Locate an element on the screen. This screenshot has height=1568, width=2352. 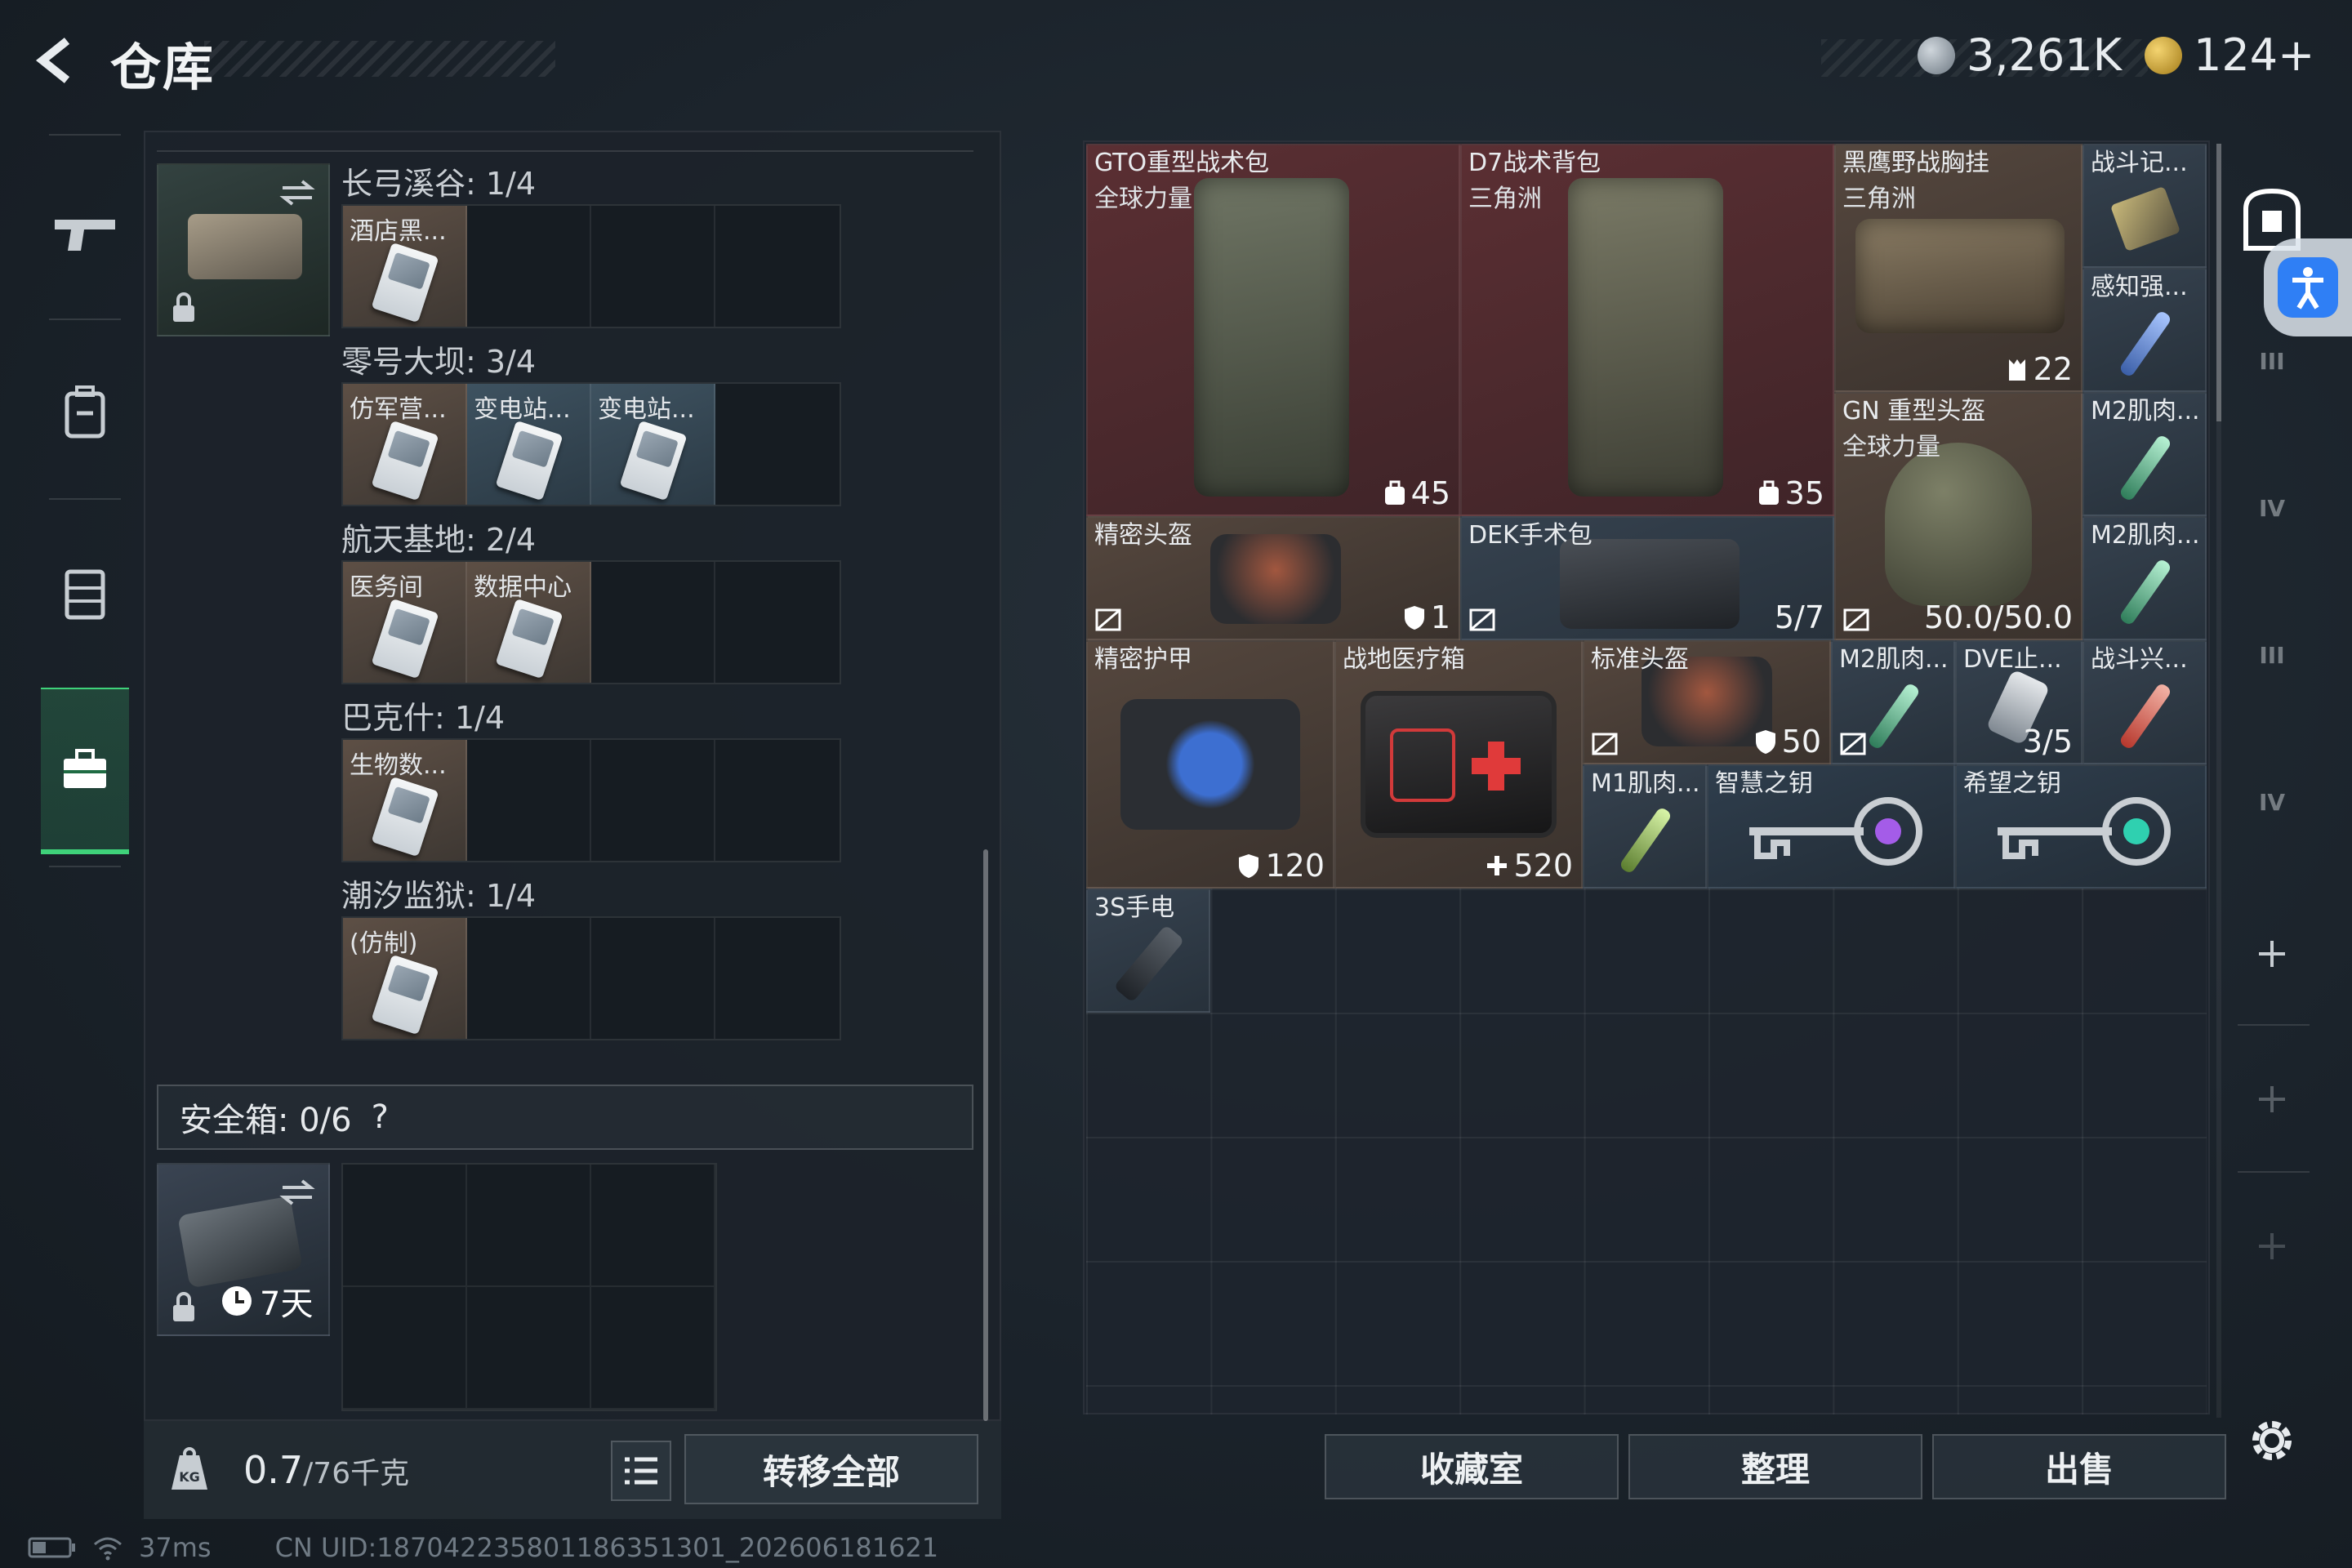
currency-primary: 3,261K is located at coordinates (2020, 55).